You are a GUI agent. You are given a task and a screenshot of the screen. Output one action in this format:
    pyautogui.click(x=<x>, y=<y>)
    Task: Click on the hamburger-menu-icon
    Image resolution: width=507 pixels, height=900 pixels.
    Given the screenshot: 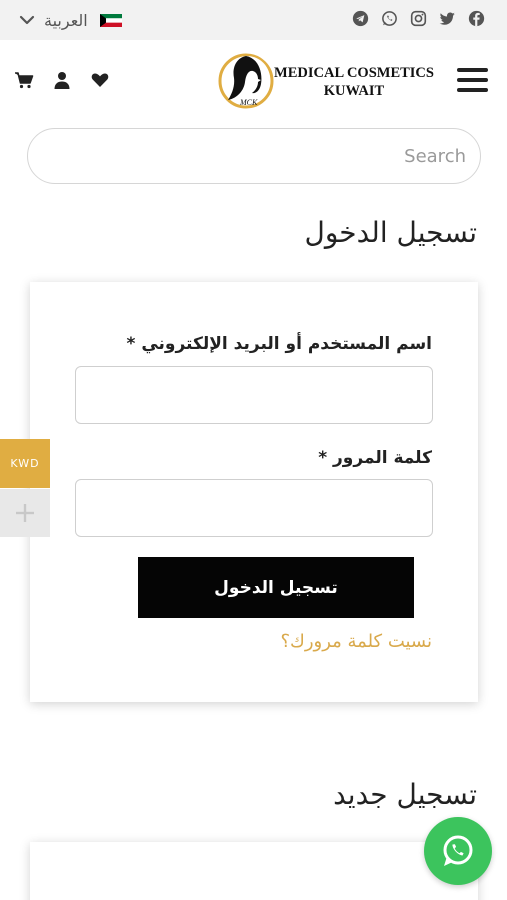 What is the action you would take?
    pyautogui.click(x=473, y=81)
    